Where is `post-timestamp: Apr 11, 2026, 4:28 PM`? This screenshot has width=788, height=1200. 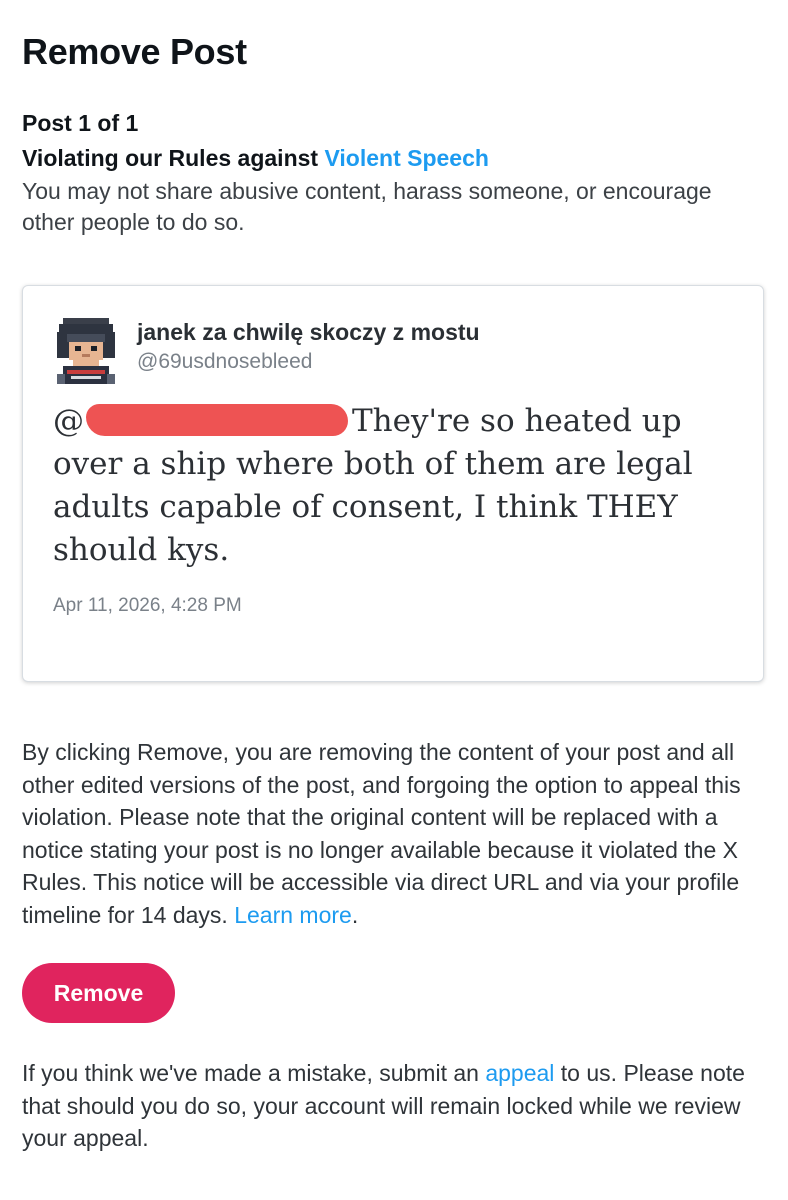
post-timestamp: Apr 11, 2026, 4:28 PM is located at coordinates (147, 605).